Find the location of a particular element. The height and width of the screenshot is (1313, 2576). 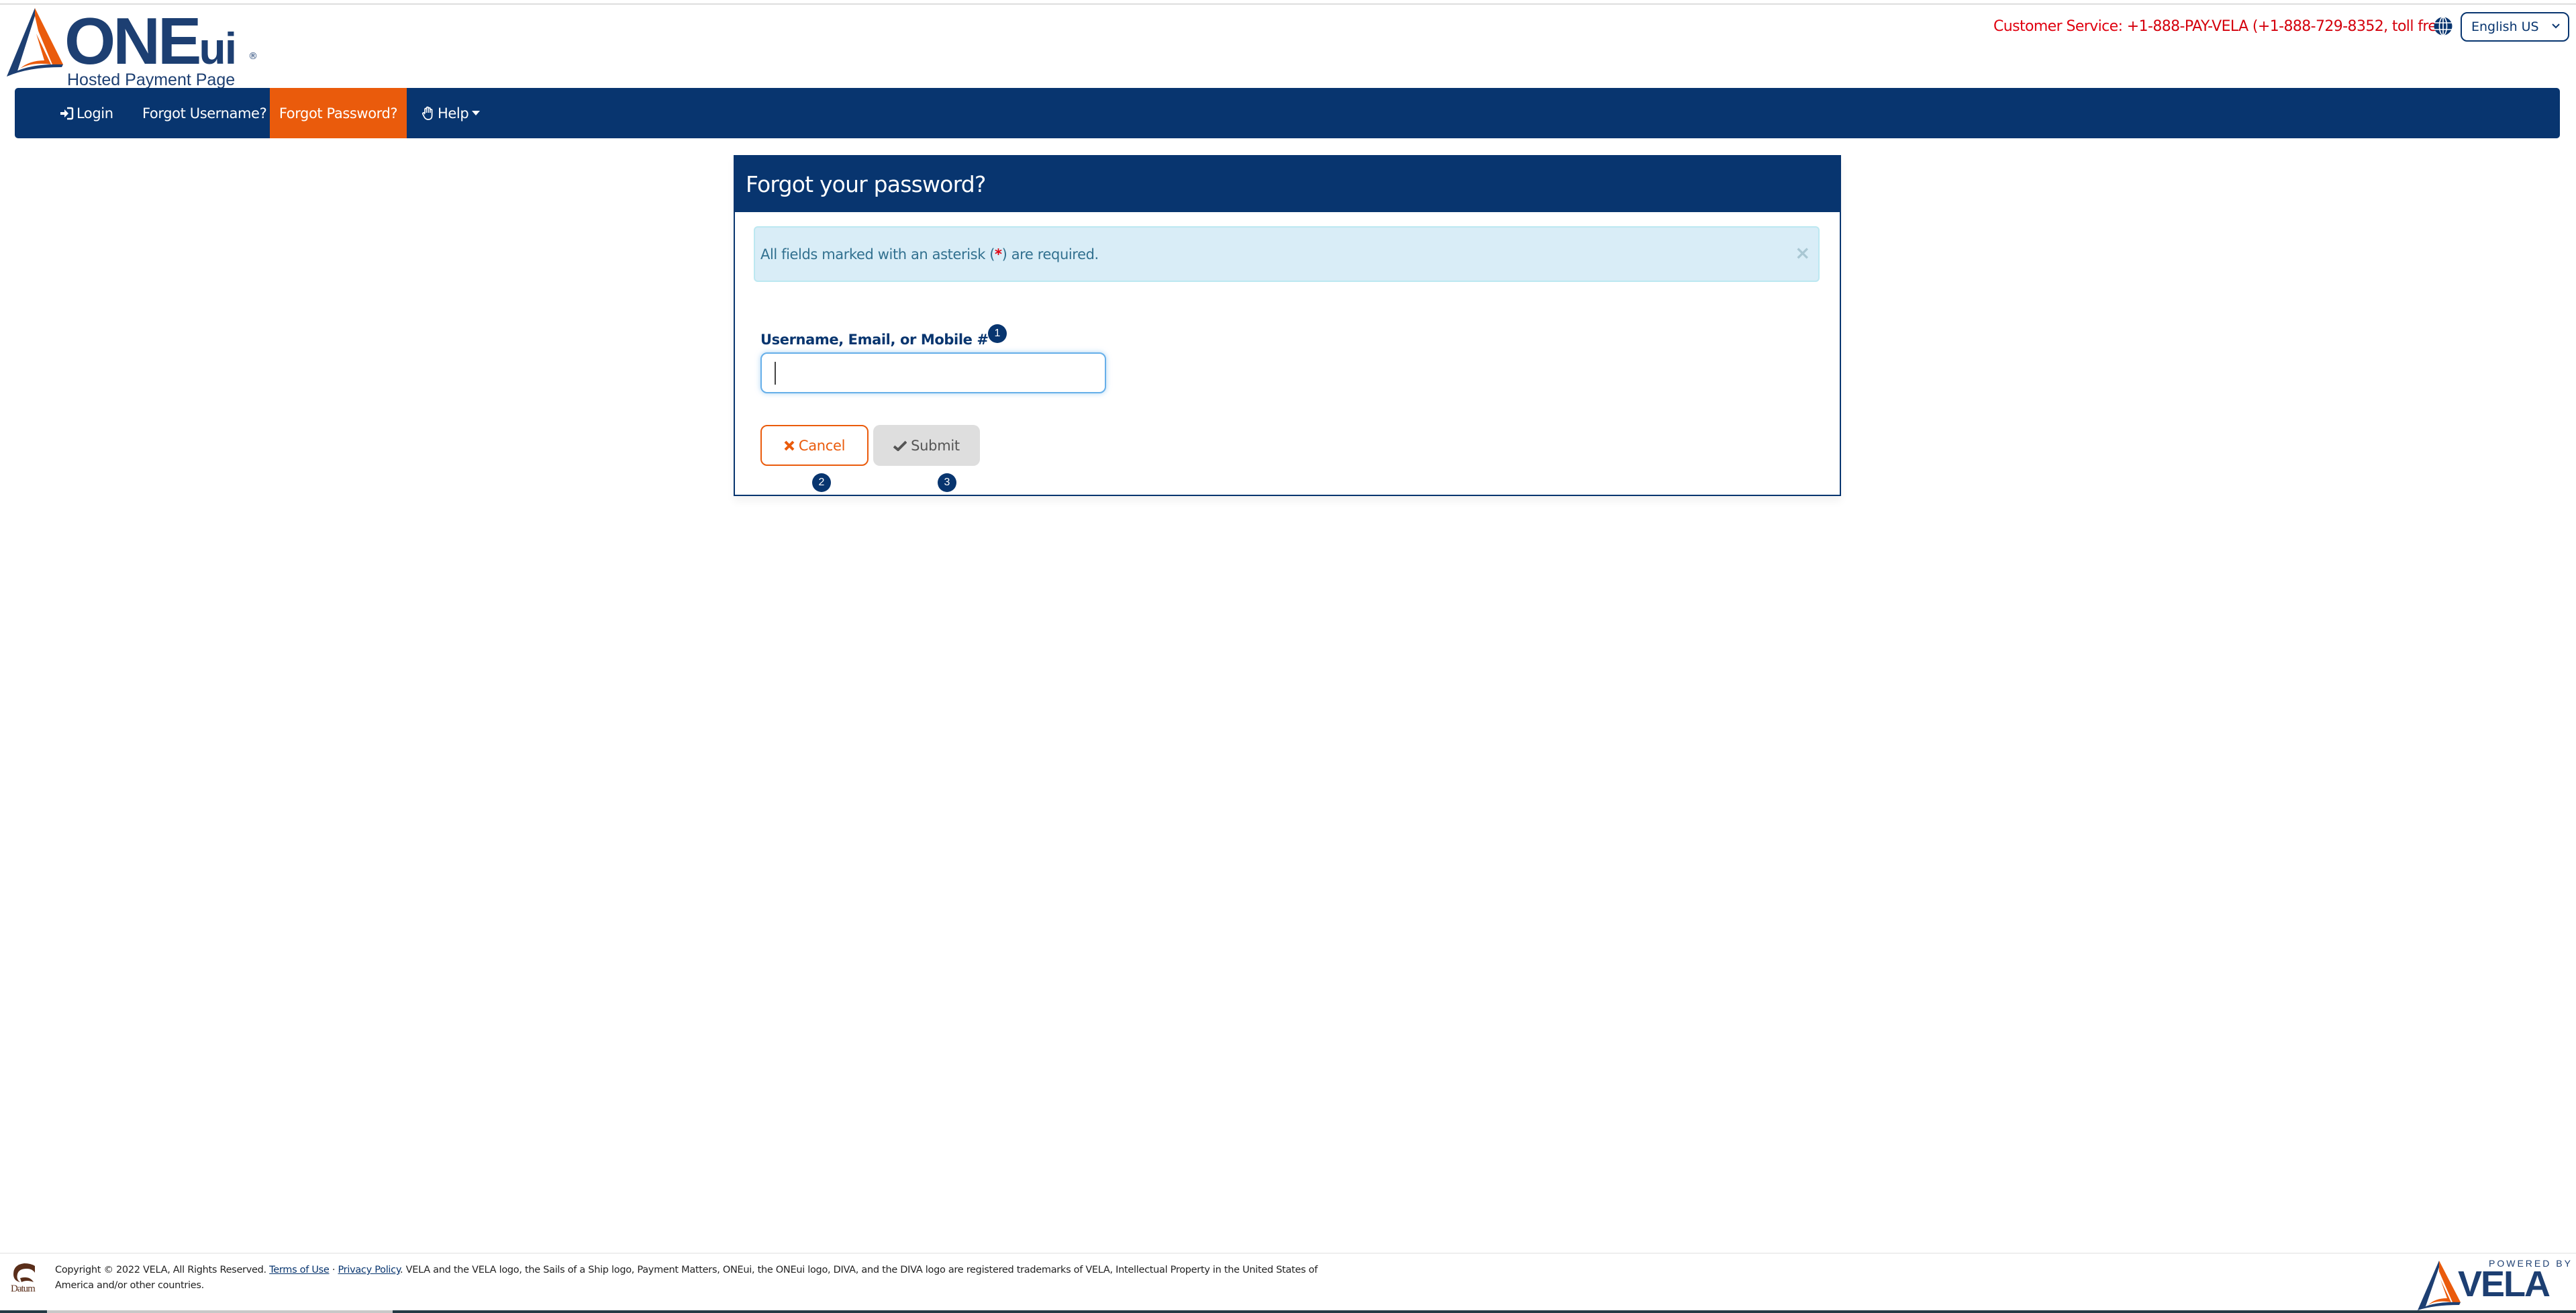

top-divider is located at coordinates (1288, 4).